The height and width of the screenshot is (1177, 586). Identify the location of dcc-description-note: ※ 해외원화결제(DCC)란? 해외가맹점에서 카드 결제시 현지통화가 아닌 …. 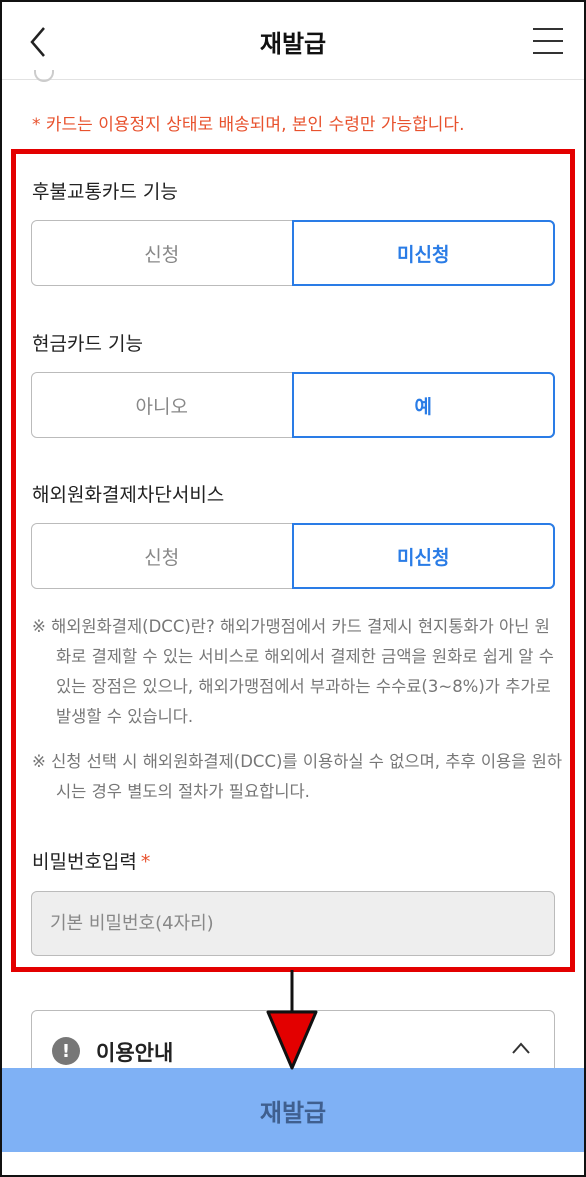
(293, 671).